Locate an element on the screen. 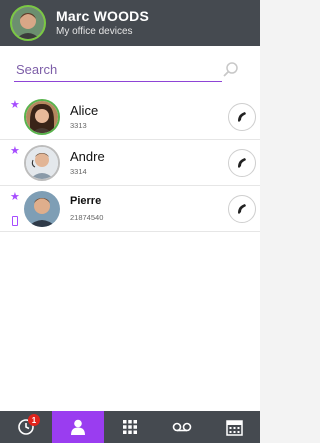 The height and width of the screenshot is (443, 320). dialpad-icon is located at coordinates (130, 427).